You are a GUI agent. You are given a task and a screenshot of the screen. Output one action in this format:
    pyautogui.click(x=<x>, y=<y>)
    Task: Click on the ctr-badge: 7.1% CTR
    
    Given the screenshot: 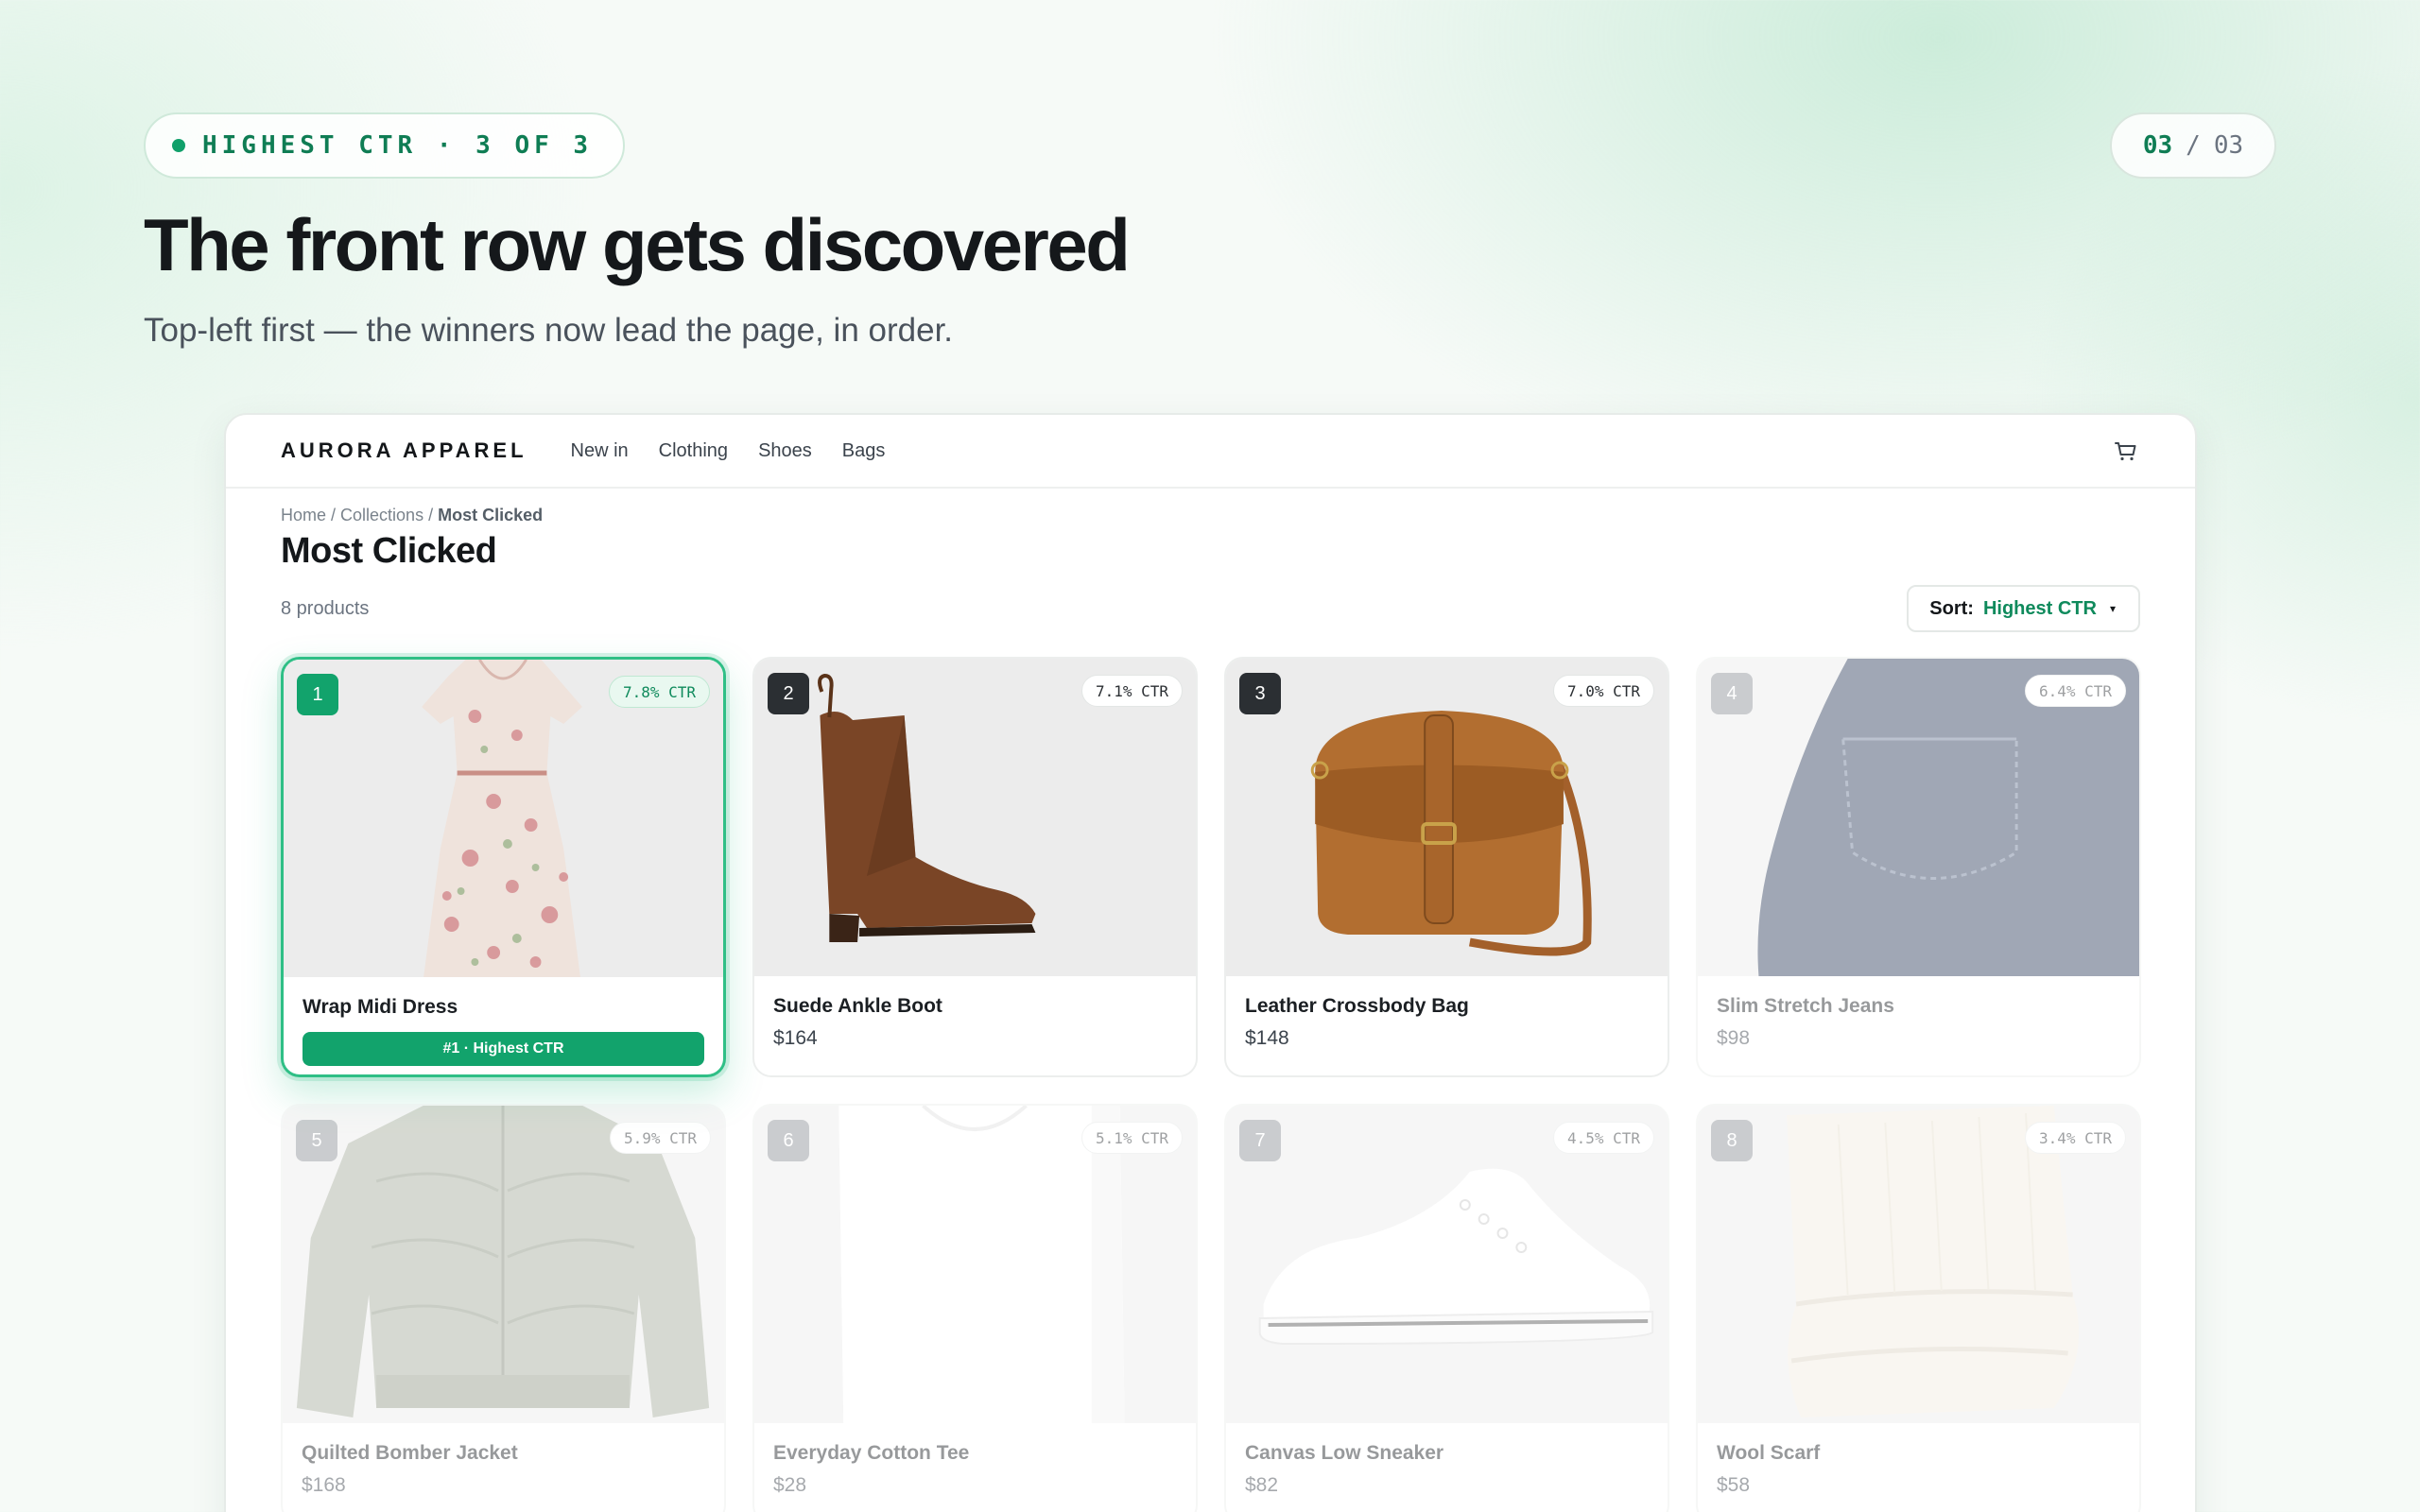 What is the action you would take?
    pyautogui.click(x=1131, y=691)
    